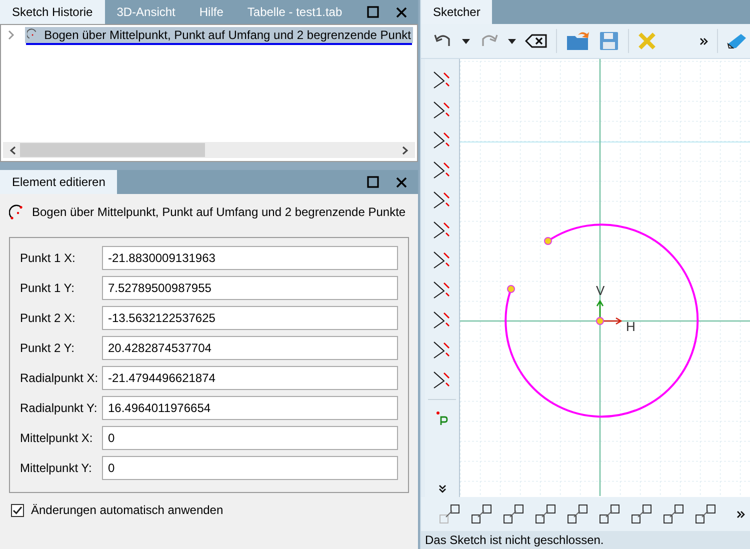 This screenshot has width=750, height=549. Describe the element at coordinates (631, 326) in the screenshot. I see `axis-label: H` at that location.